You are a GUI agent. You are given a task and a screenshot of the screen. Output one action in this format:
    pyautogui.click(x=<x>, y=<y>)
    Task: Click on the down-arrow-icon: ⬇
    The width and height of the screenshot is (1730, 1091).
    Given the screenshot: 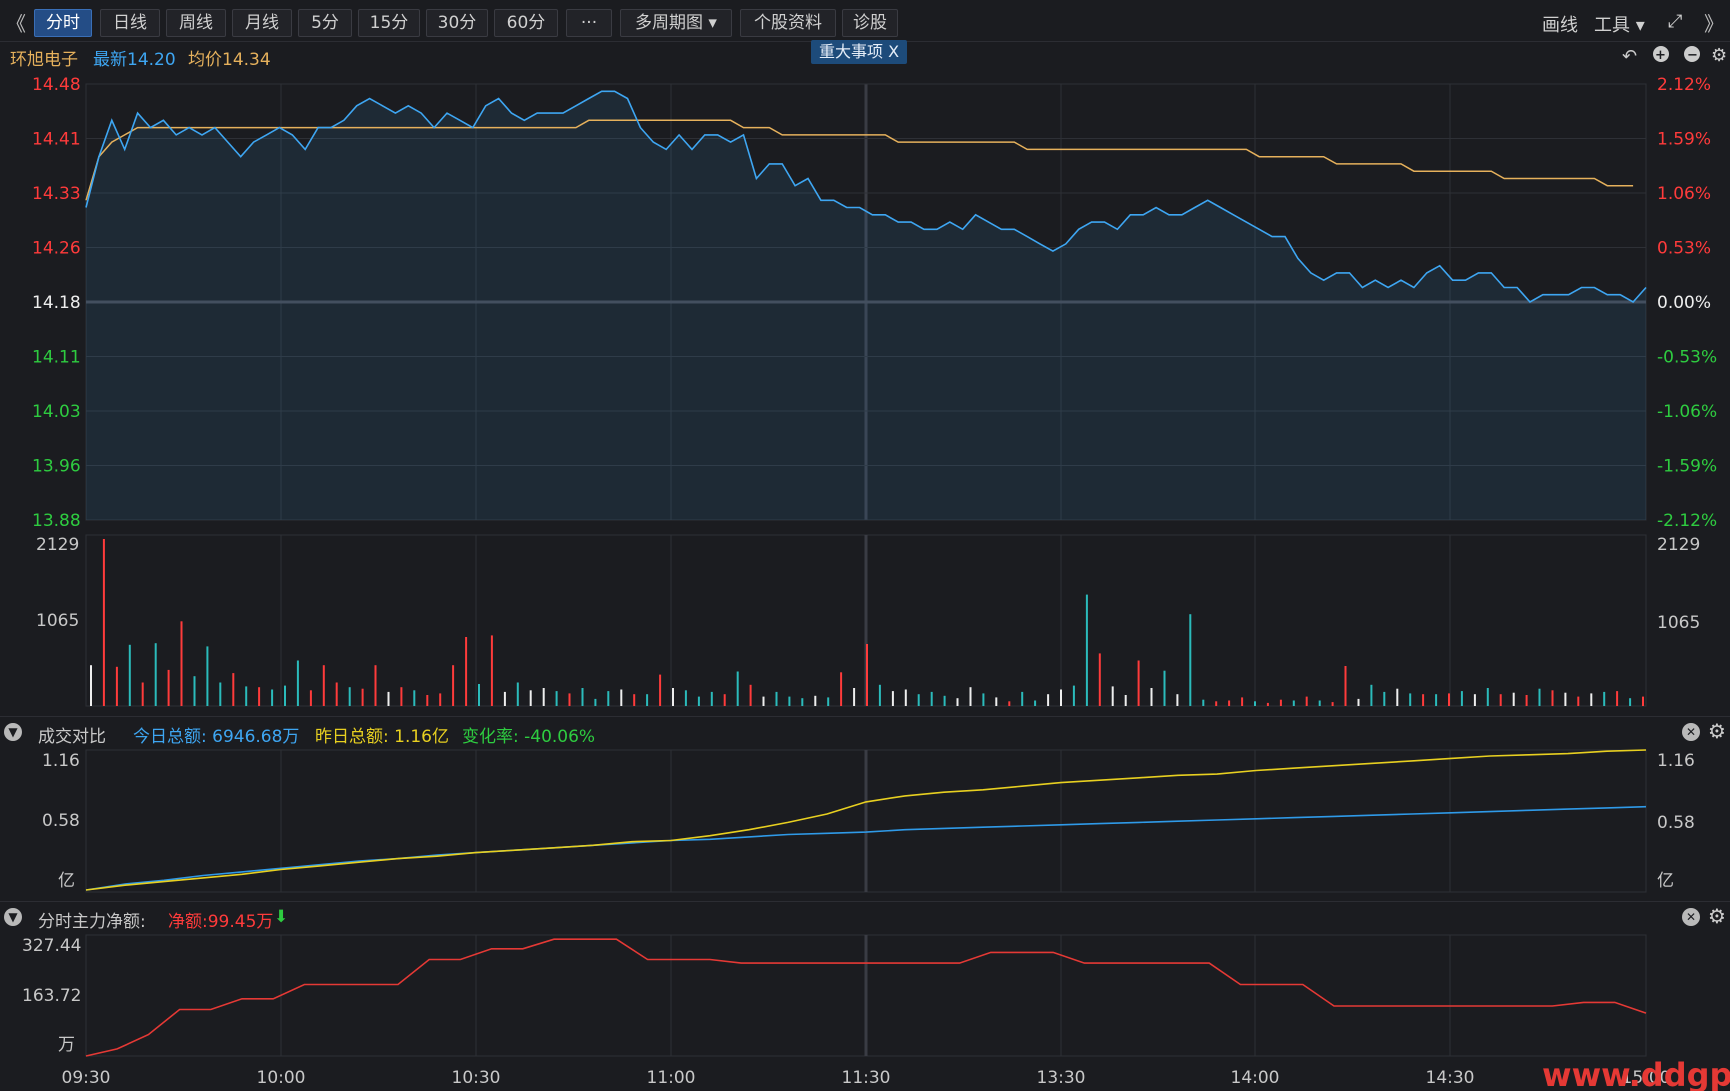 What is the action you would take?
    pyautogui.click(x=281, y=917)
    